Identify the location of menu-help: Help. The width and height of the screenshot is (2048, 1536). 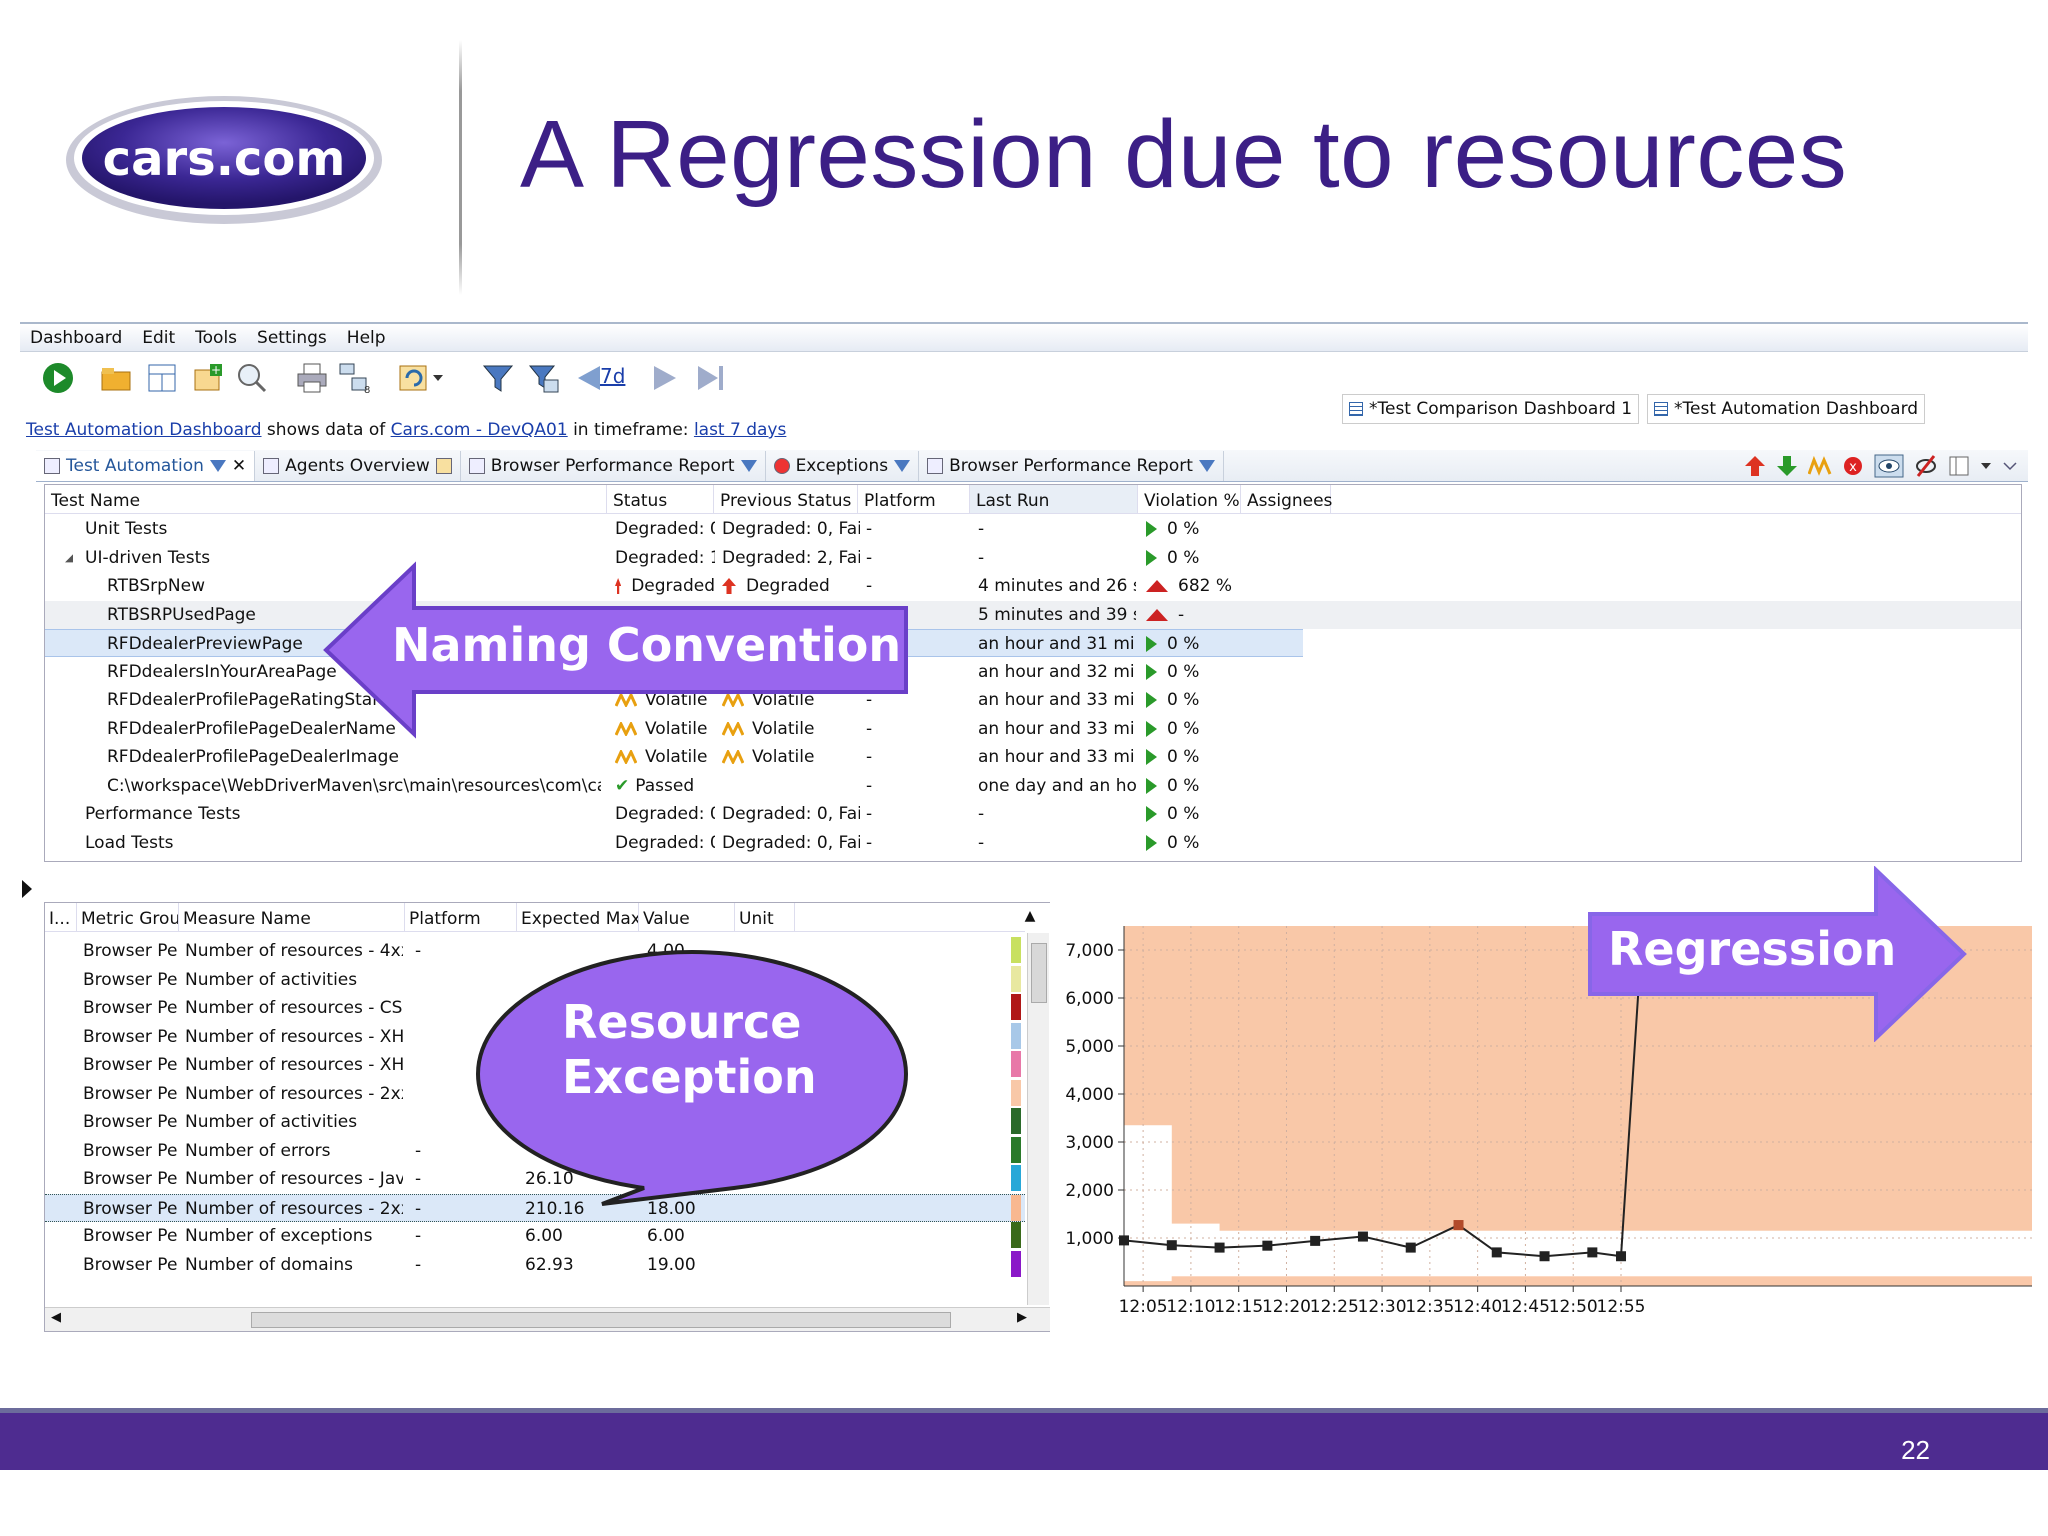
(366, 338).